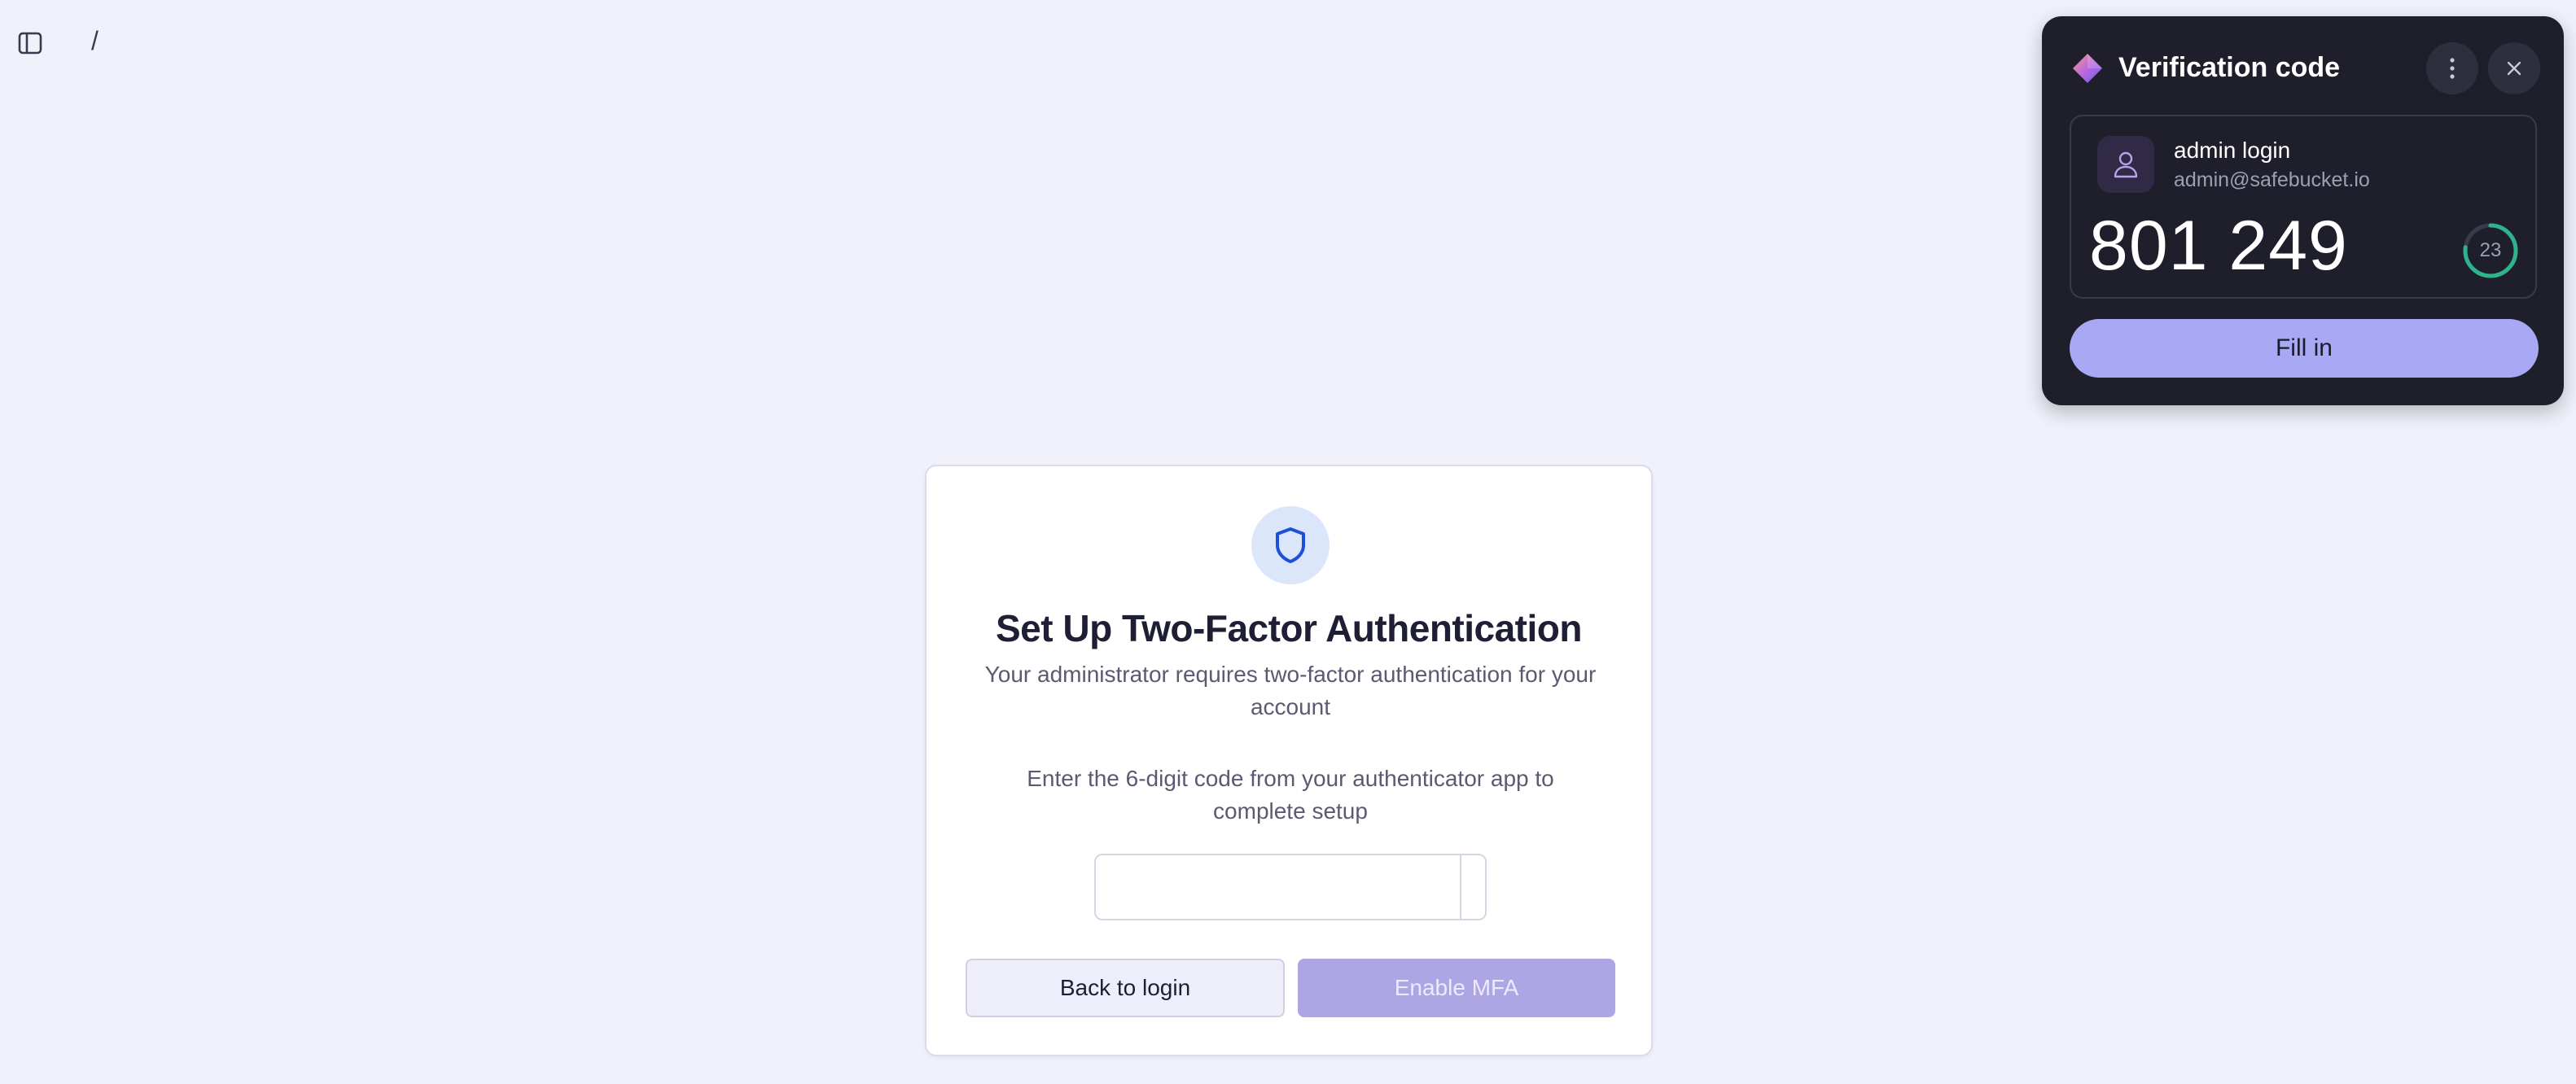  I want to click on diamond-logo-icon, so click(2087, 68).